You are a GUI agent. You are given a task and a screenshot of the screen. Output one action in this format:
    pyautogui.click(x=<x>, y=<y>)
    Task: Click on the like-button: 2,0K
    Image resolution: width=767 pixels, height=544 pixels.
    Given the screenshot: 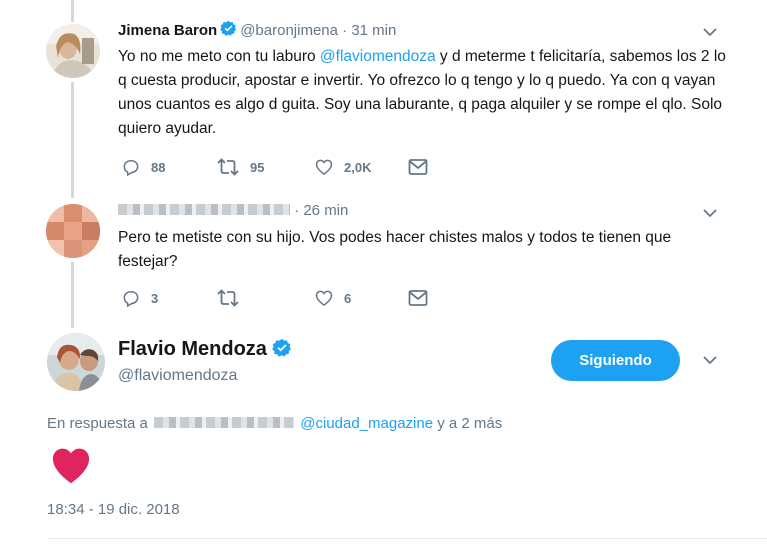 What is the action you would take?
    pyautogui.click(x=342, y=167)
    